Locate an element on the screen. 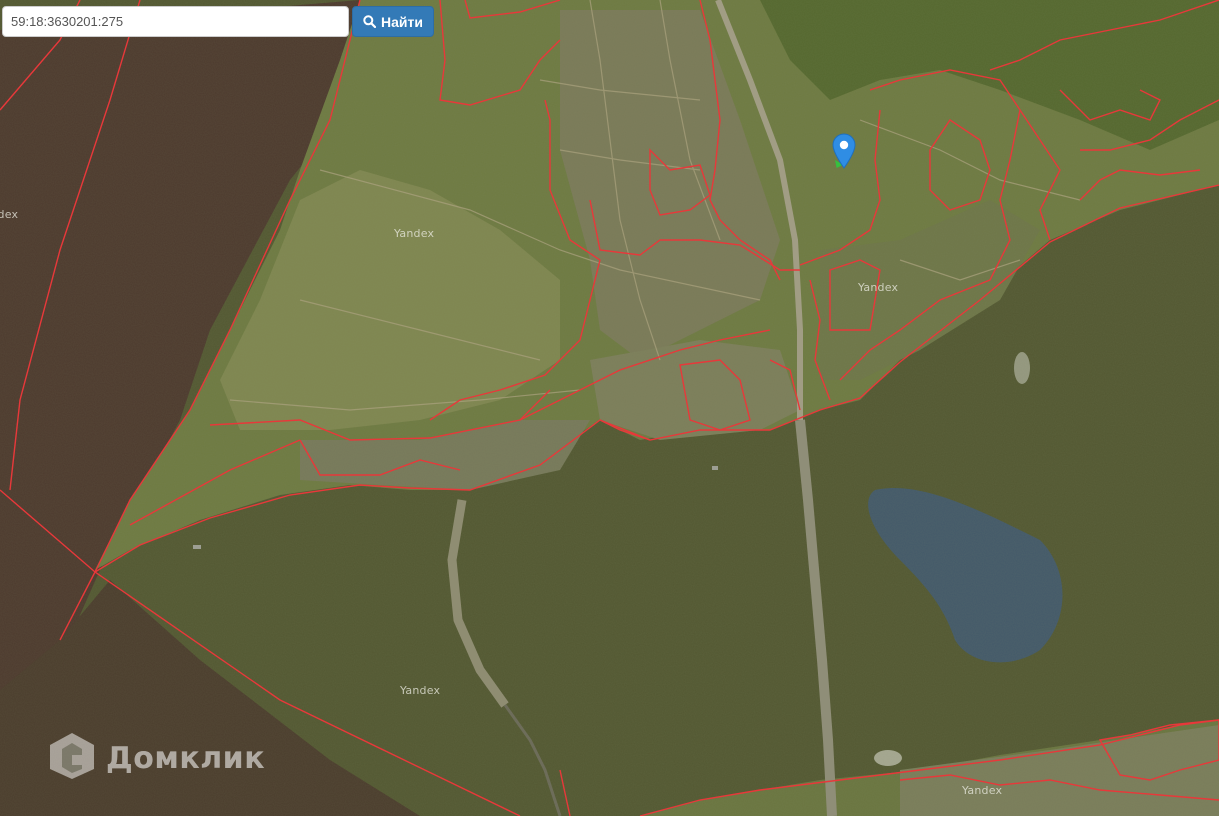 This screenshot has width=1219, height=816. brand-name: Домклик is located at coordinates (186, 758).